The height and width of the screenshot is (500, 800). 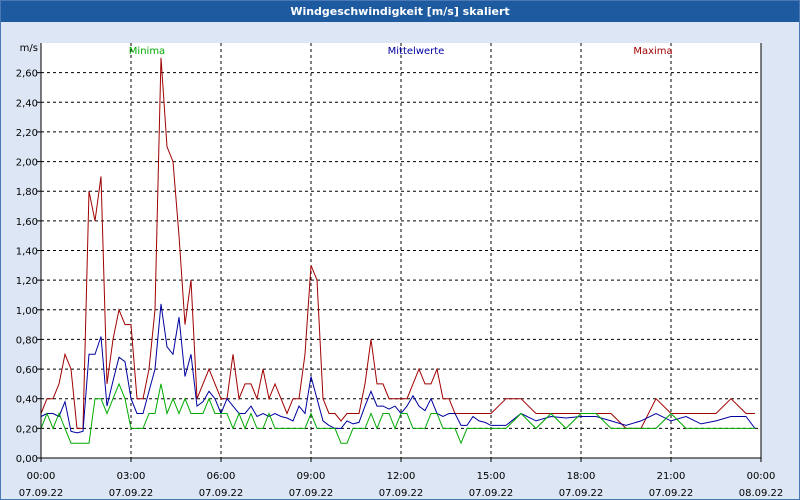 I want to click on x-tick-time: 09:00, so click(x=311, y=476).